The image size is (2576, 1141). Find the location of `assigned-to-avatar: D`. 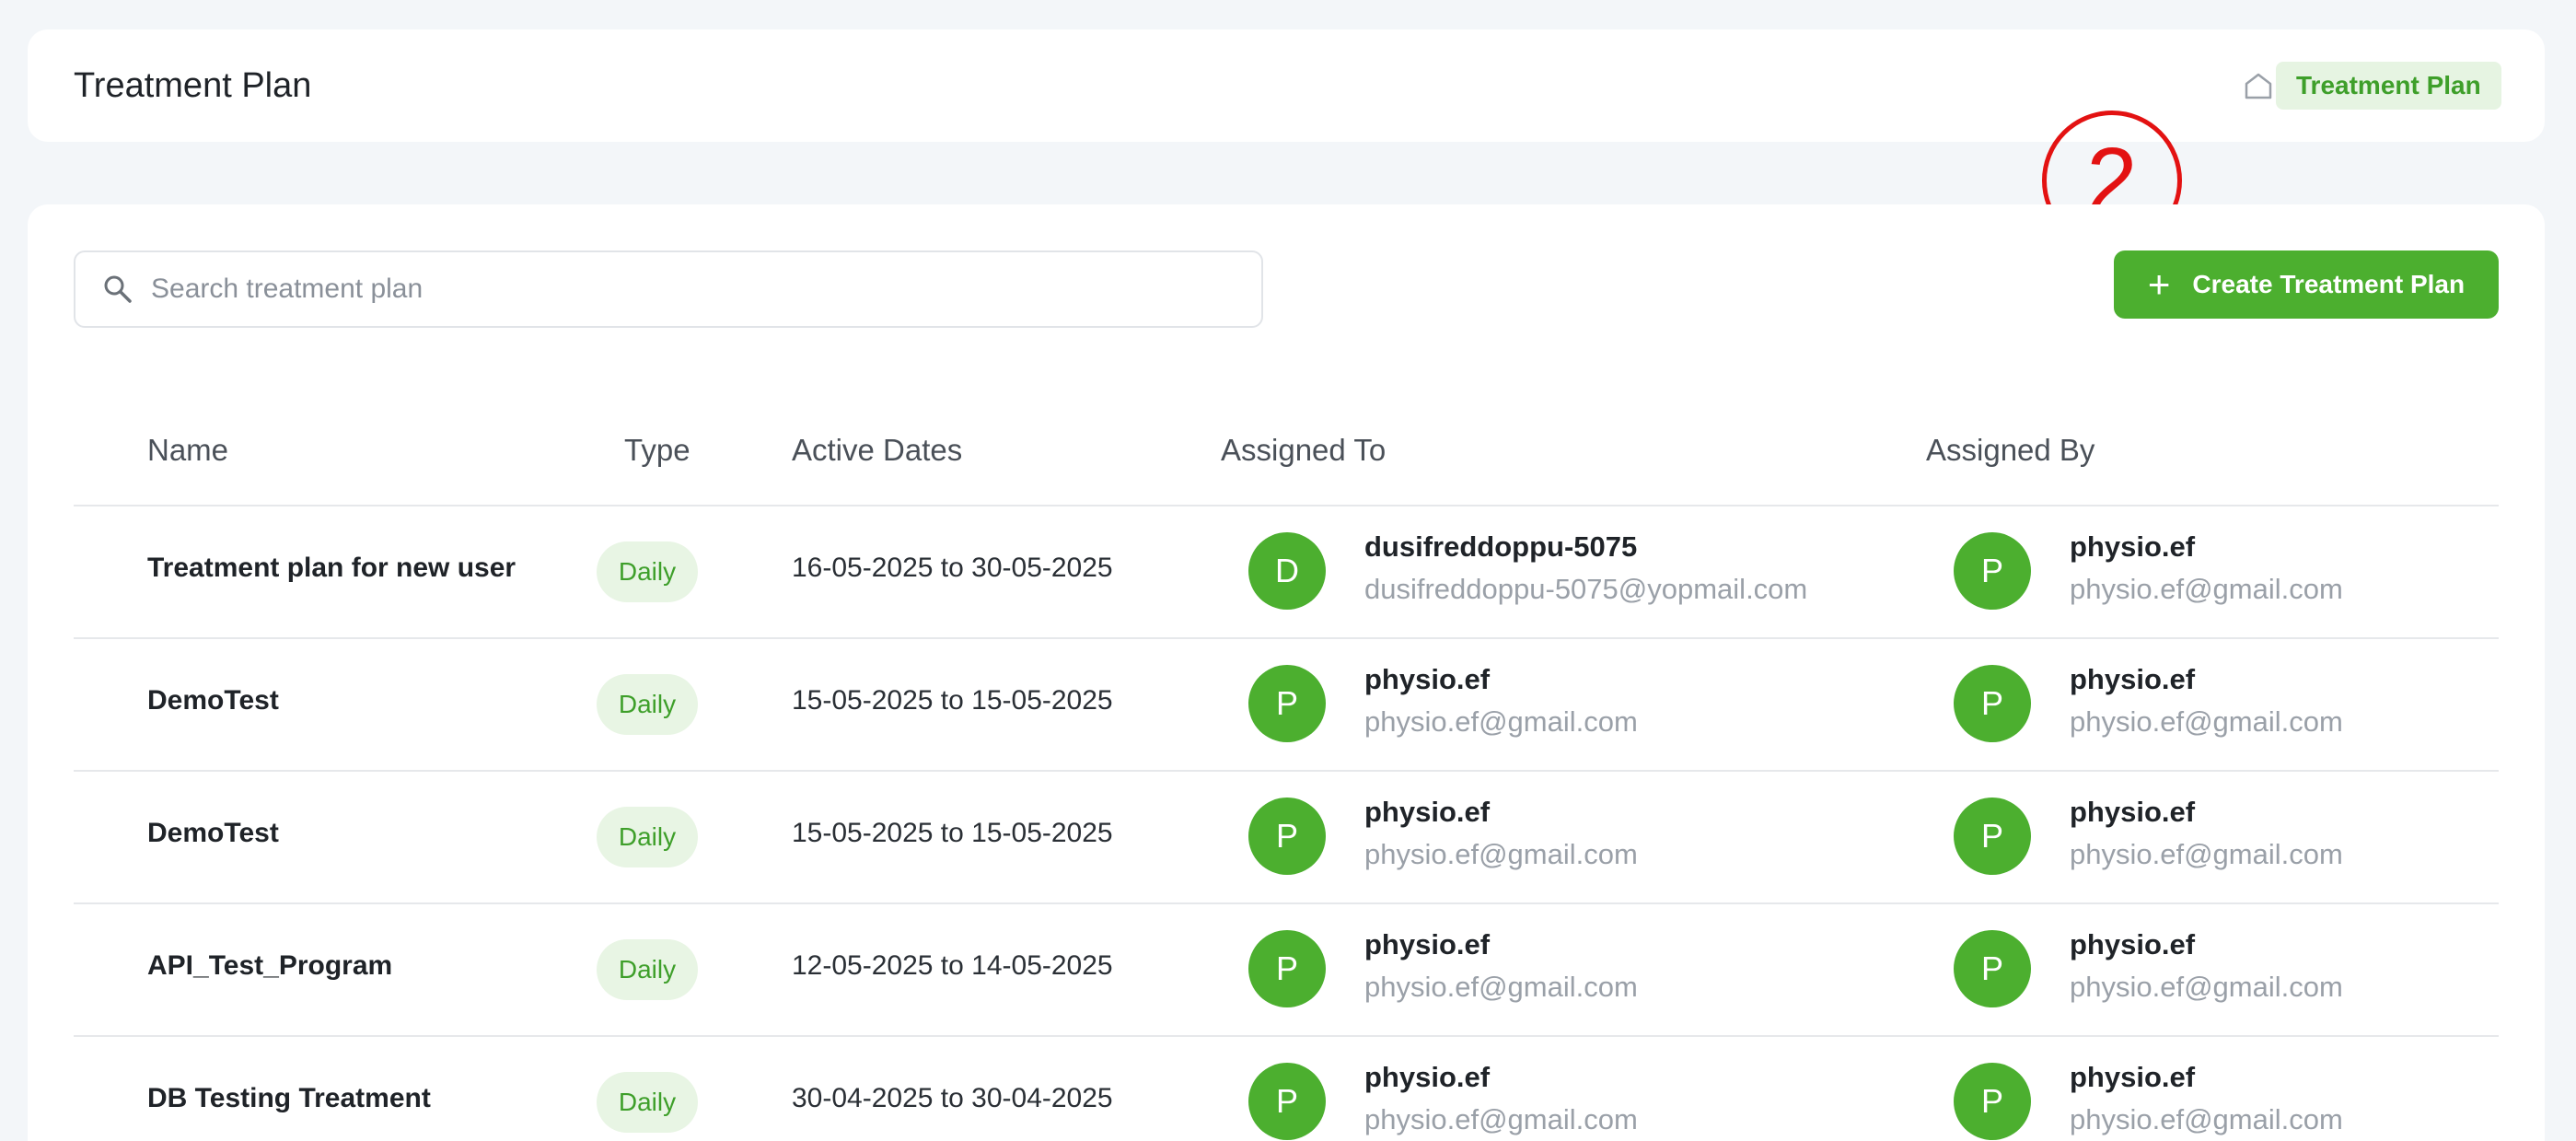

assigned-to-avatar: D is located at coordinates (1287, 571).